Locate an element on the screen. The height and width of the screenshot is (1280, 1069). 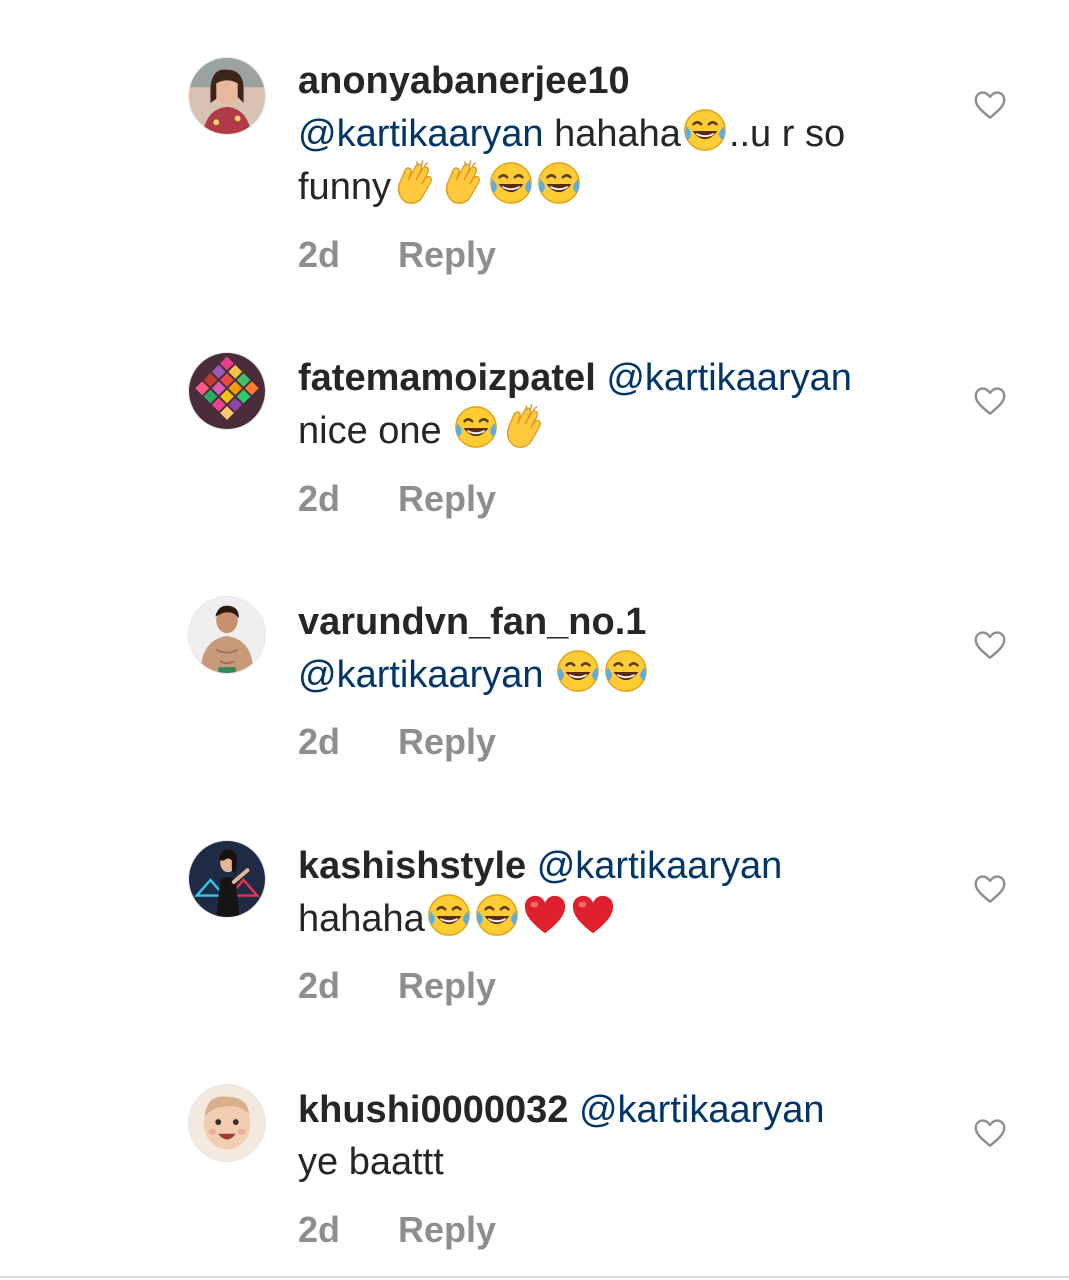
comment-text: fatemamoizpatel @kartikaaryan nice one is located at coordinates (618, 404).